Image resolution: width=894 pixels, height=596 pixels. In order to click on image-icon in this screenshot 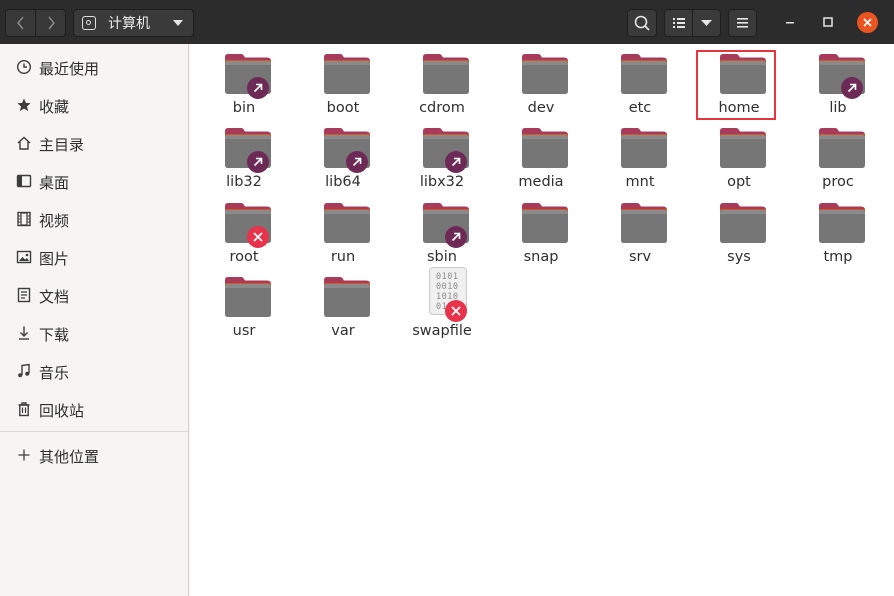, I will do `click(24, 257)`.